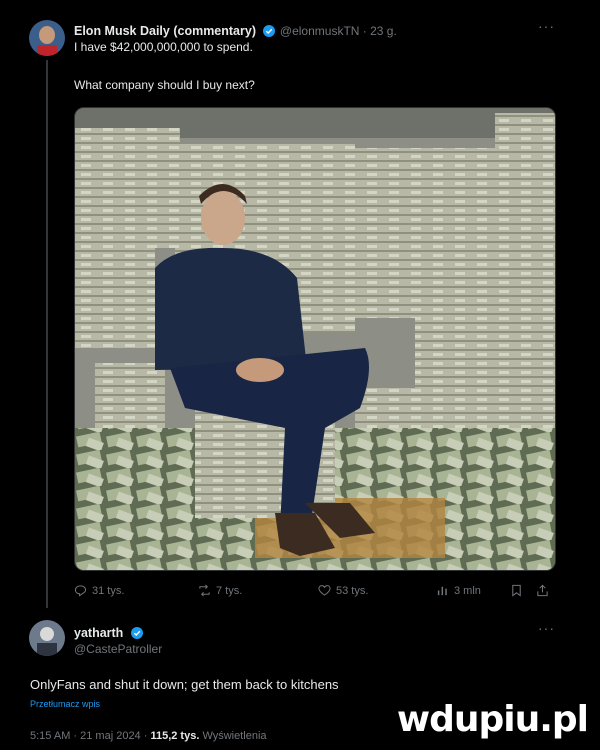 The height and width of the screenshot is (750, 600). What do you see at coordinates (163, 47) in the screenshot?
I see `tweet-text-line-1: I have $42,000,000,000 to spend.` at bounding box center [163, 47].